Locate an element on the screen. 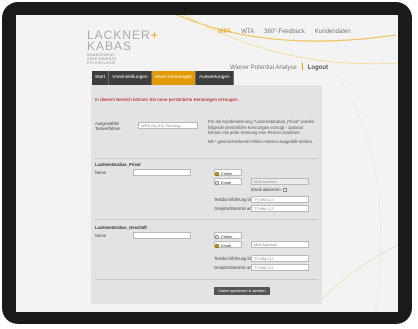 The image size is (418, 329). section-bar: Wiener Potential Analyse Logout is located at coordinates (279, 67).